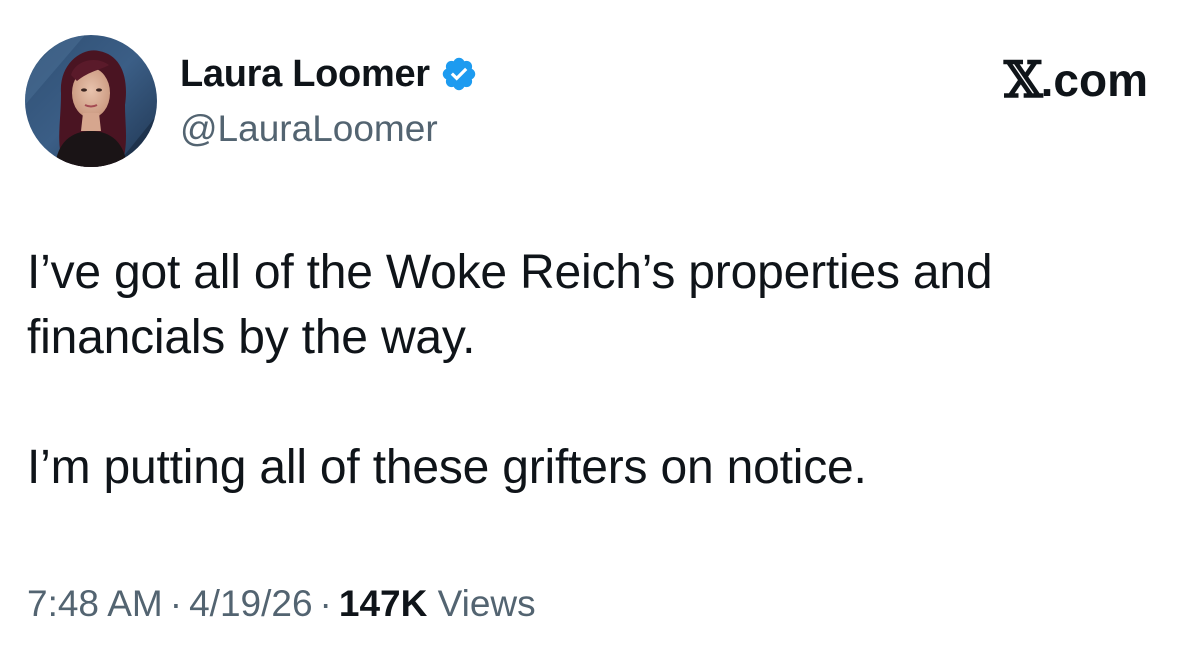 The image size is (1200, 651). I want to click on author-handle: @LauraLoomer, so click(309, 129).